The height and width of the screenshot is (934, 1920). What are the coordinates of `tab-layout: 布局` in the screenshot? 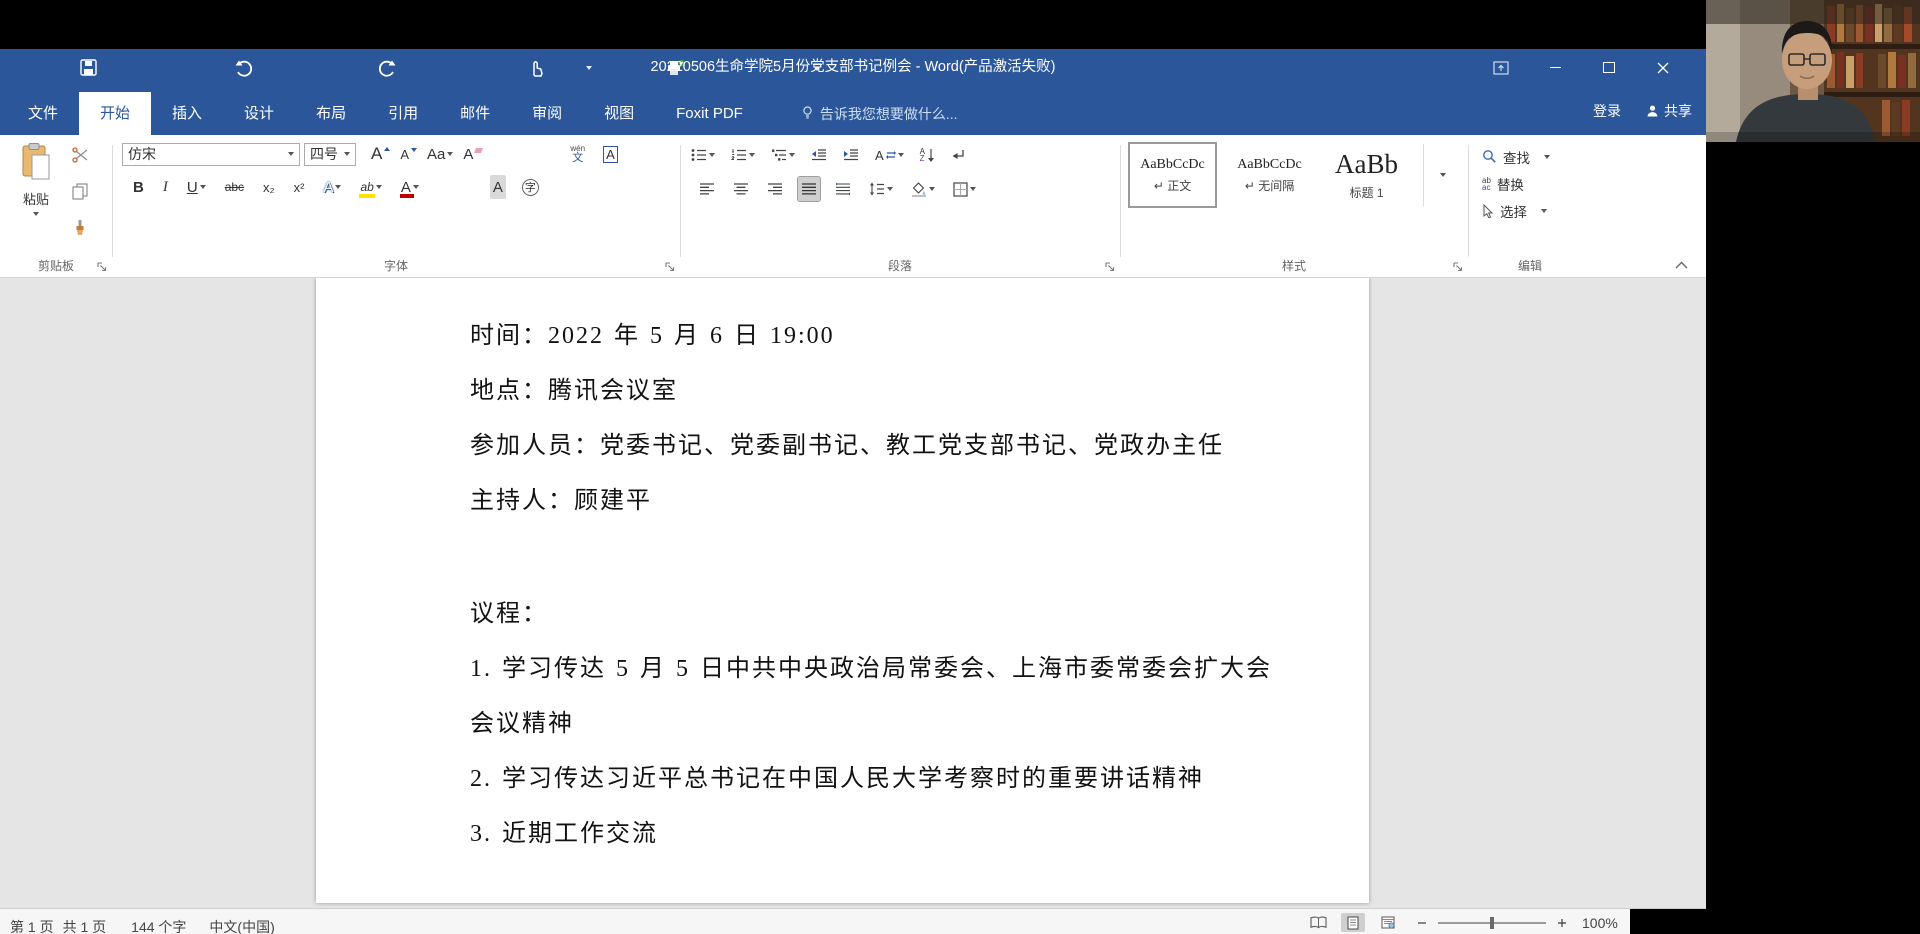 It's located at (331, 113).